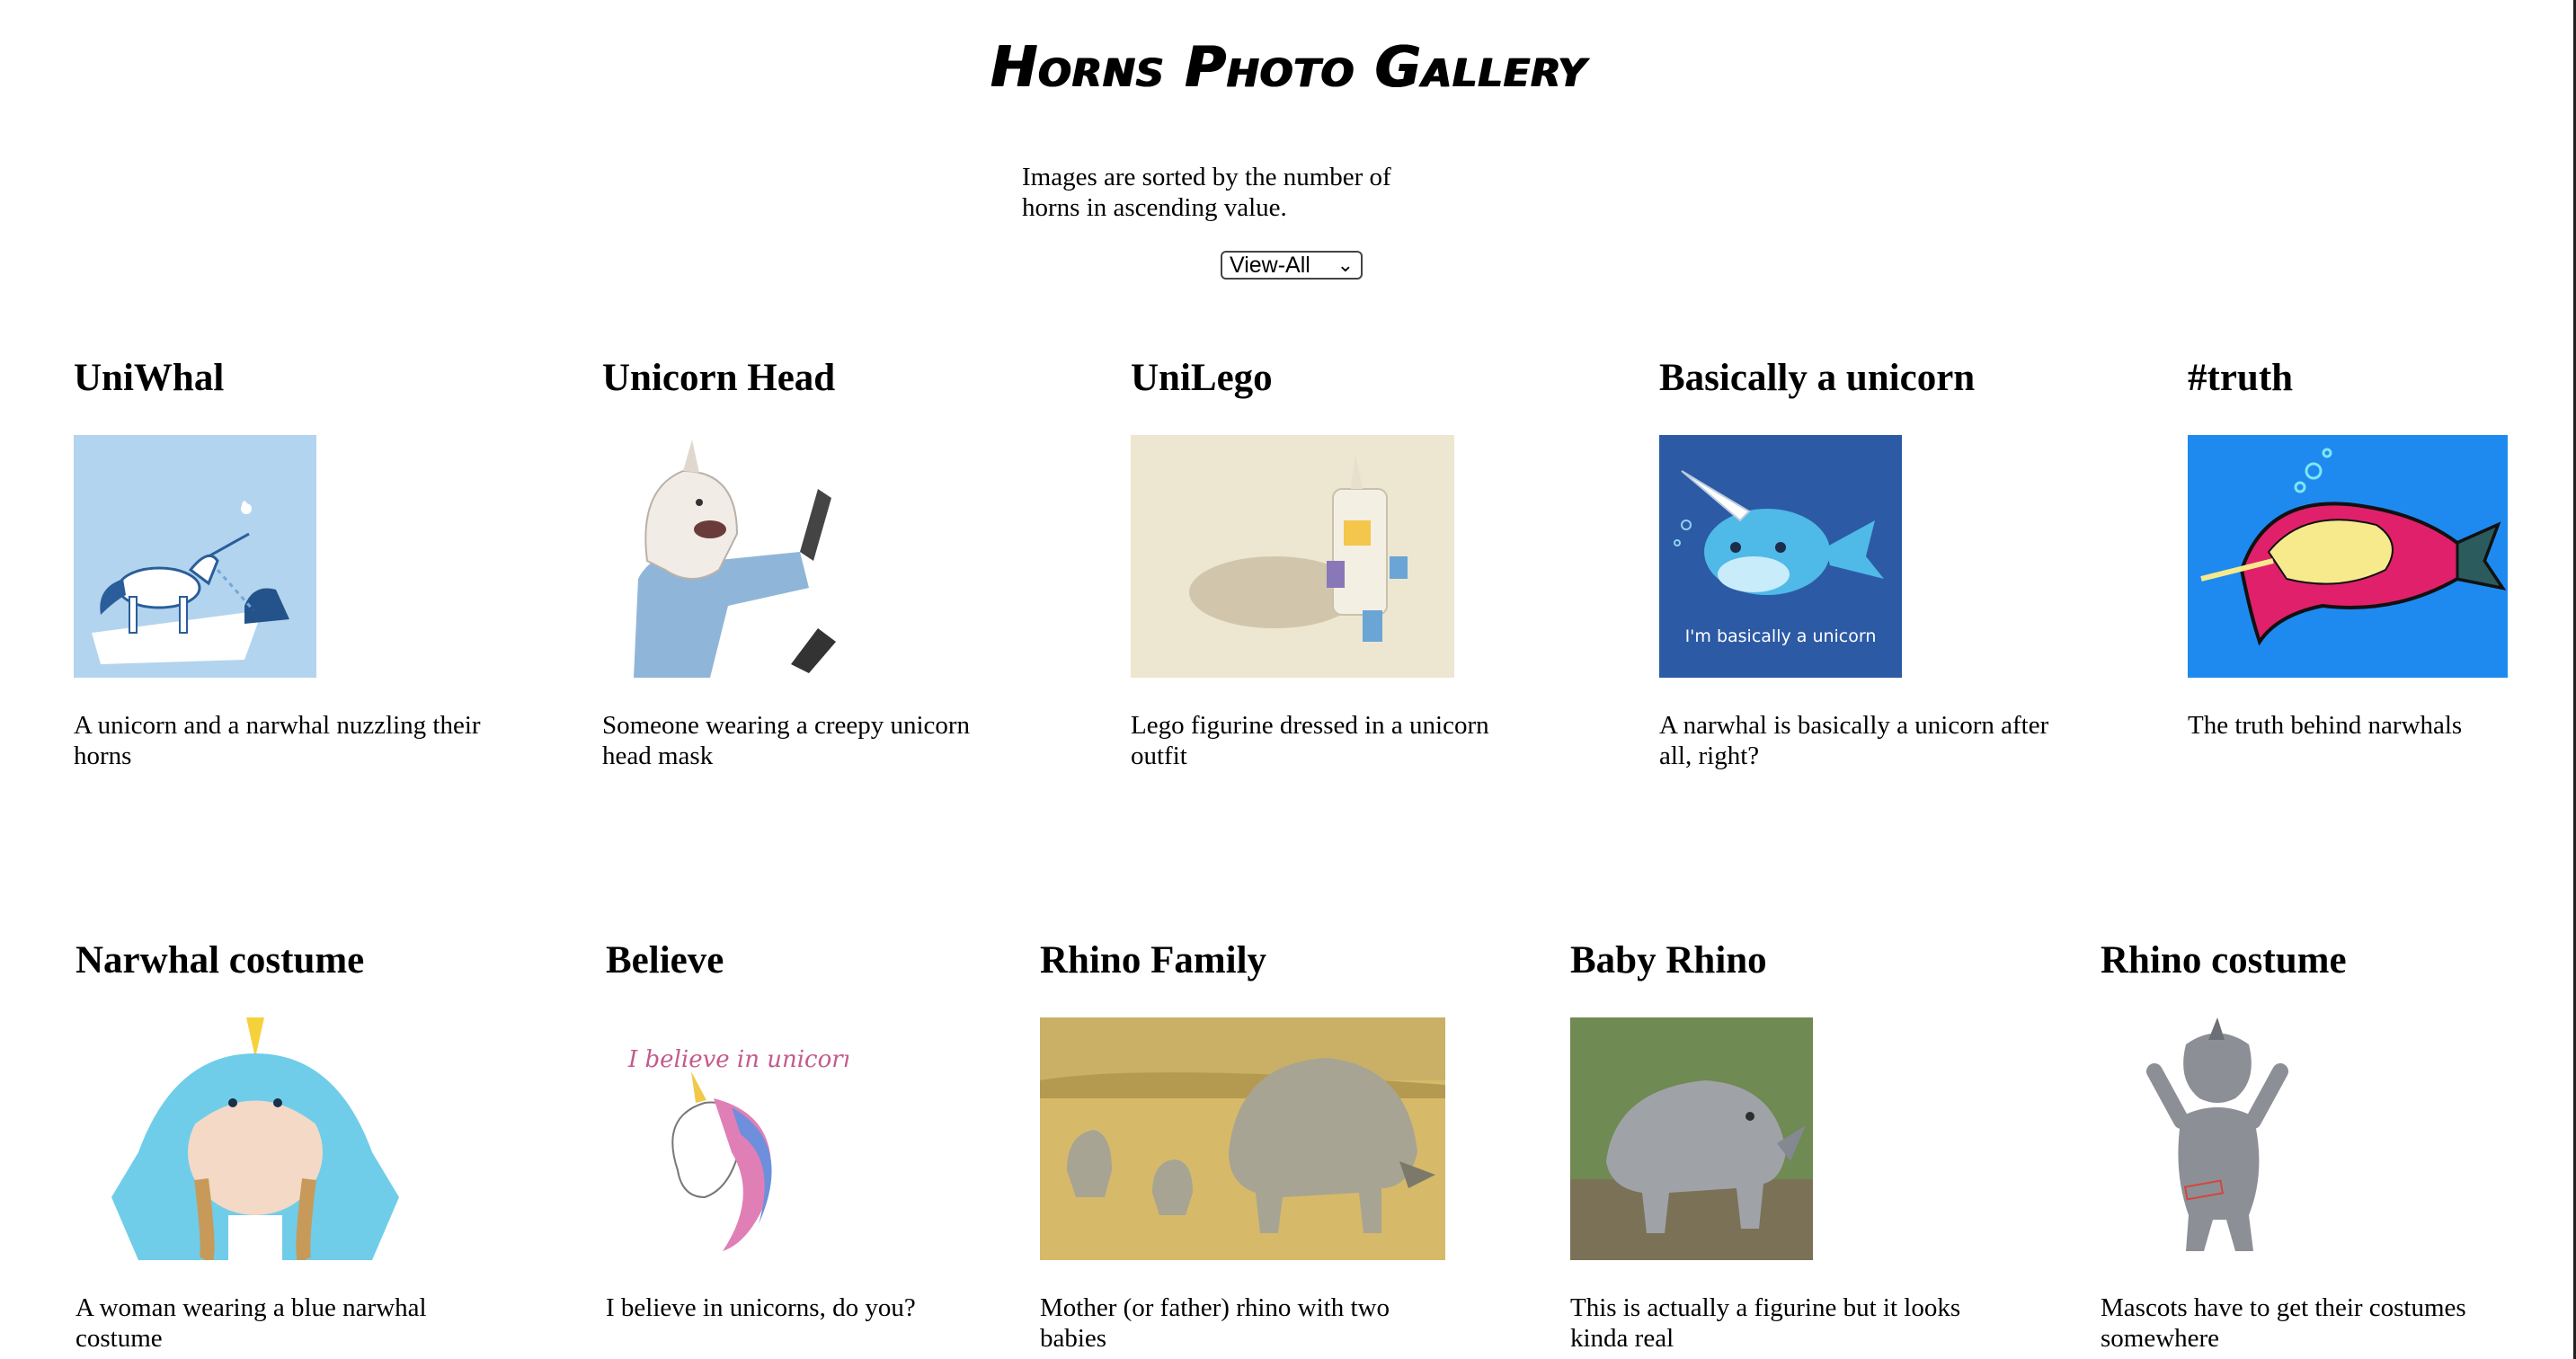 The image size is (2576, 1359). I want to click on image-caption-text: I'm basically a unicorn, so click(1781, 636).